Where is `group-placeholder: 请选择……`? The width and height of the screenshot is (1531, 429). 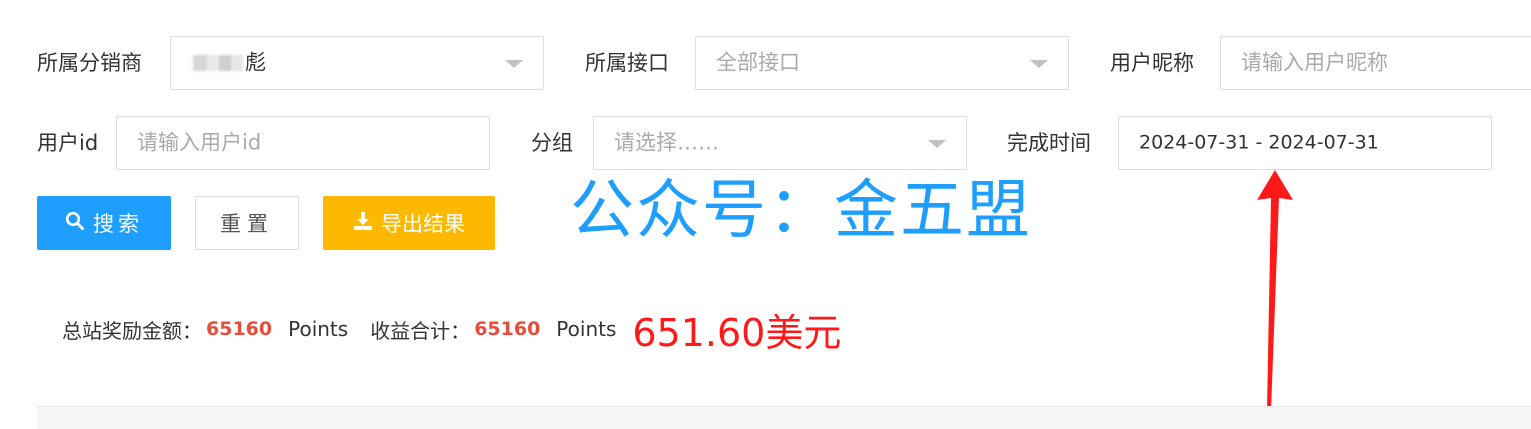
group-placeholder: 请选择…… is located at coordinates (666, 142).